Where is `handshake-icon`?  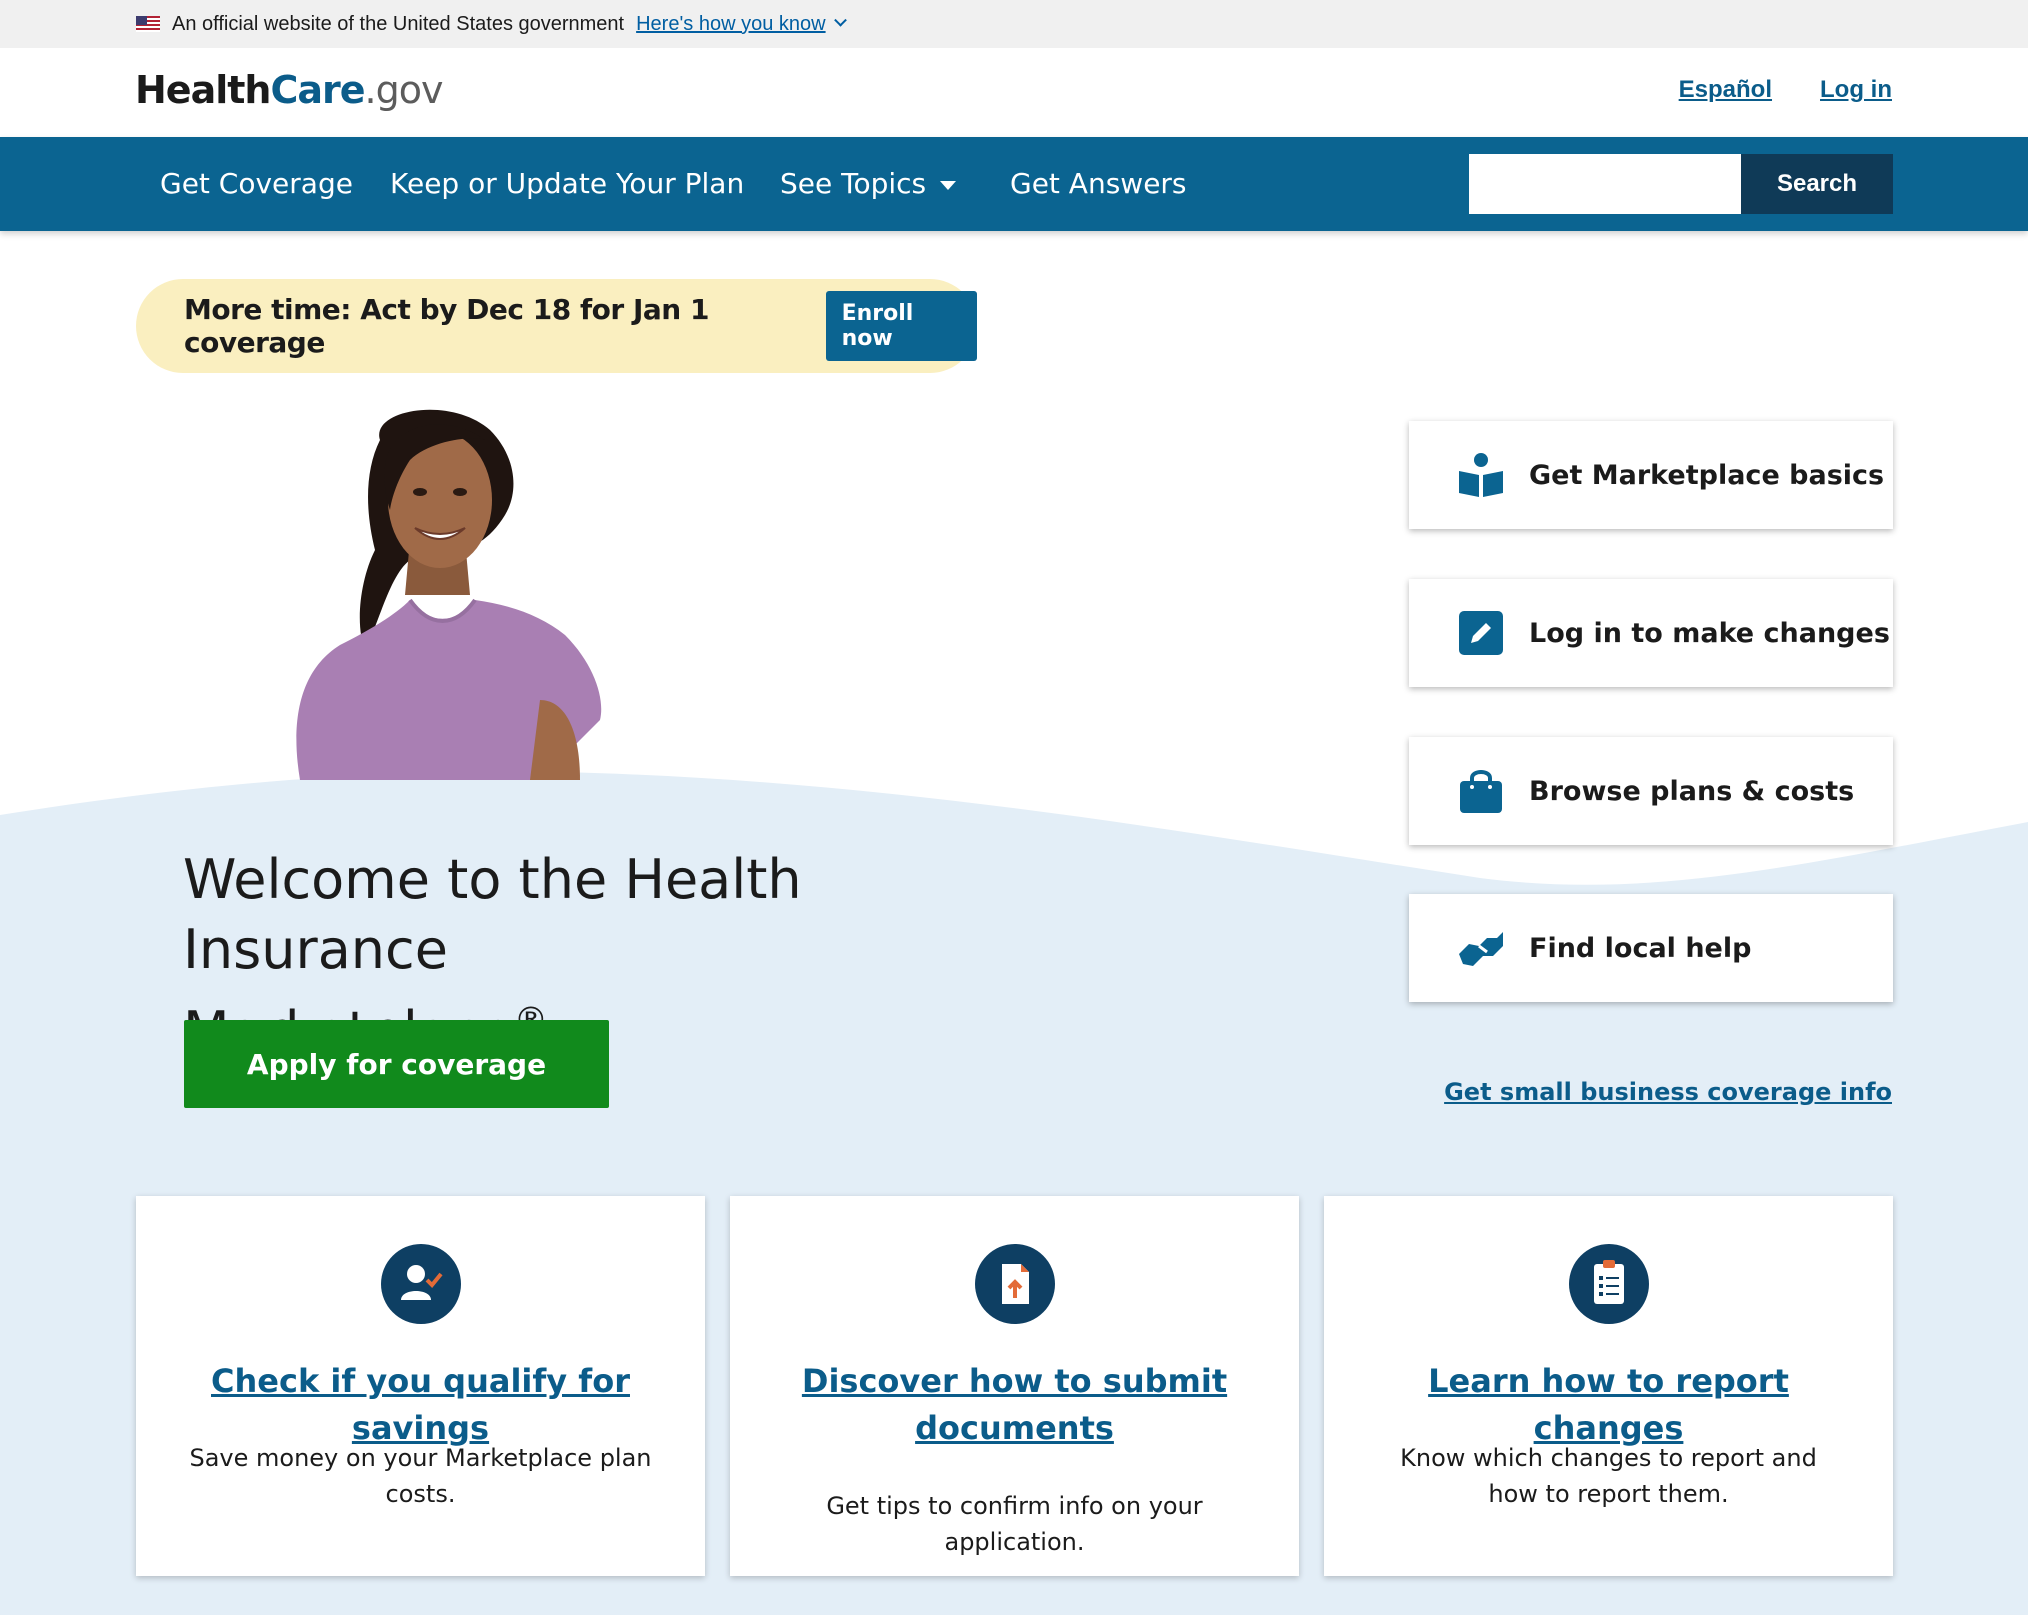 handshake-icon is located at coordinates (1481, 949).